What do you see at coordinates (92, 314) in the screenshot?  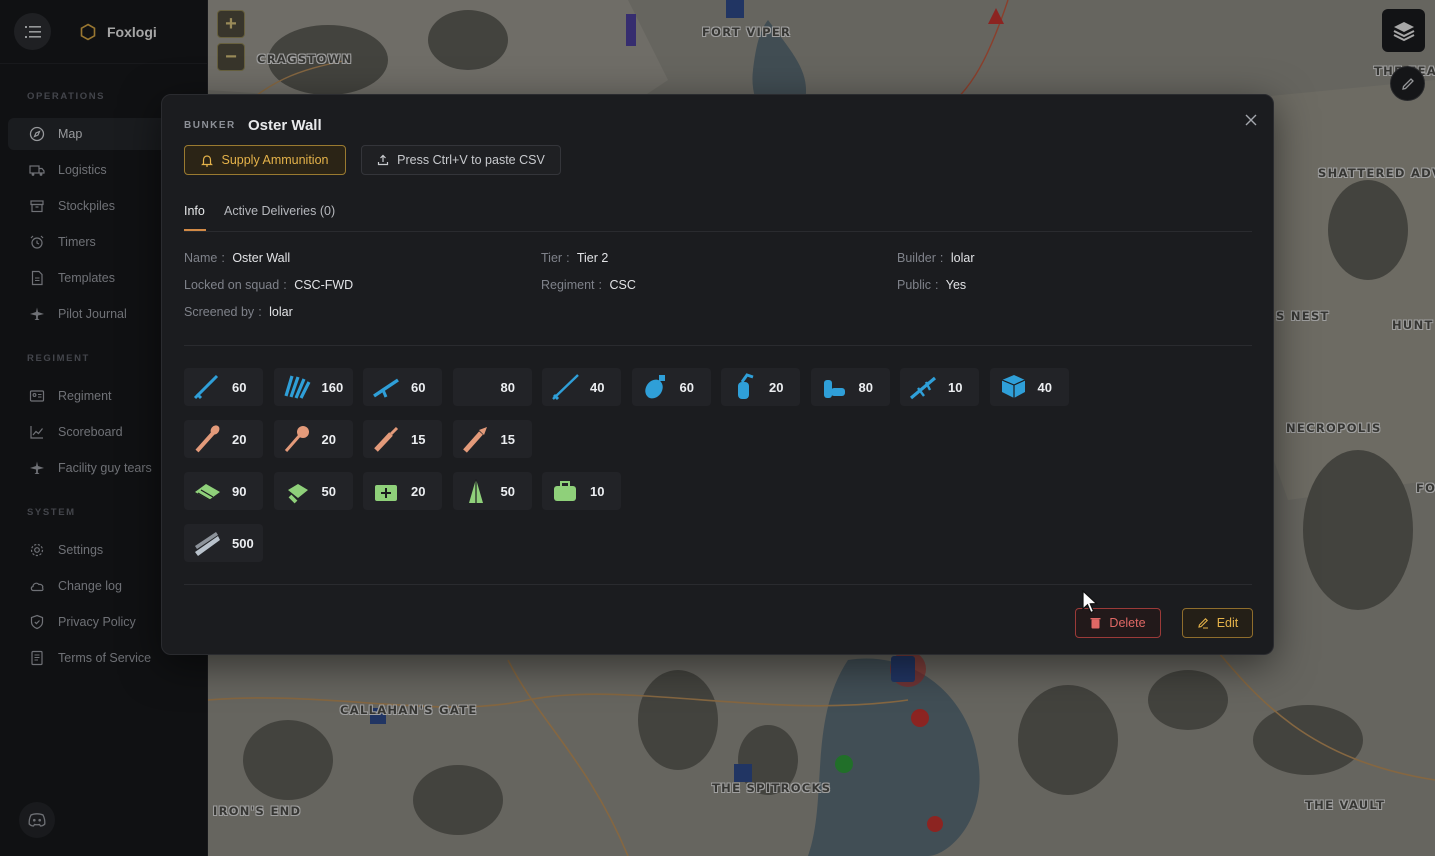 I see `sidebar-item-label: Pilot Journal` at bounding box center [92, 314].